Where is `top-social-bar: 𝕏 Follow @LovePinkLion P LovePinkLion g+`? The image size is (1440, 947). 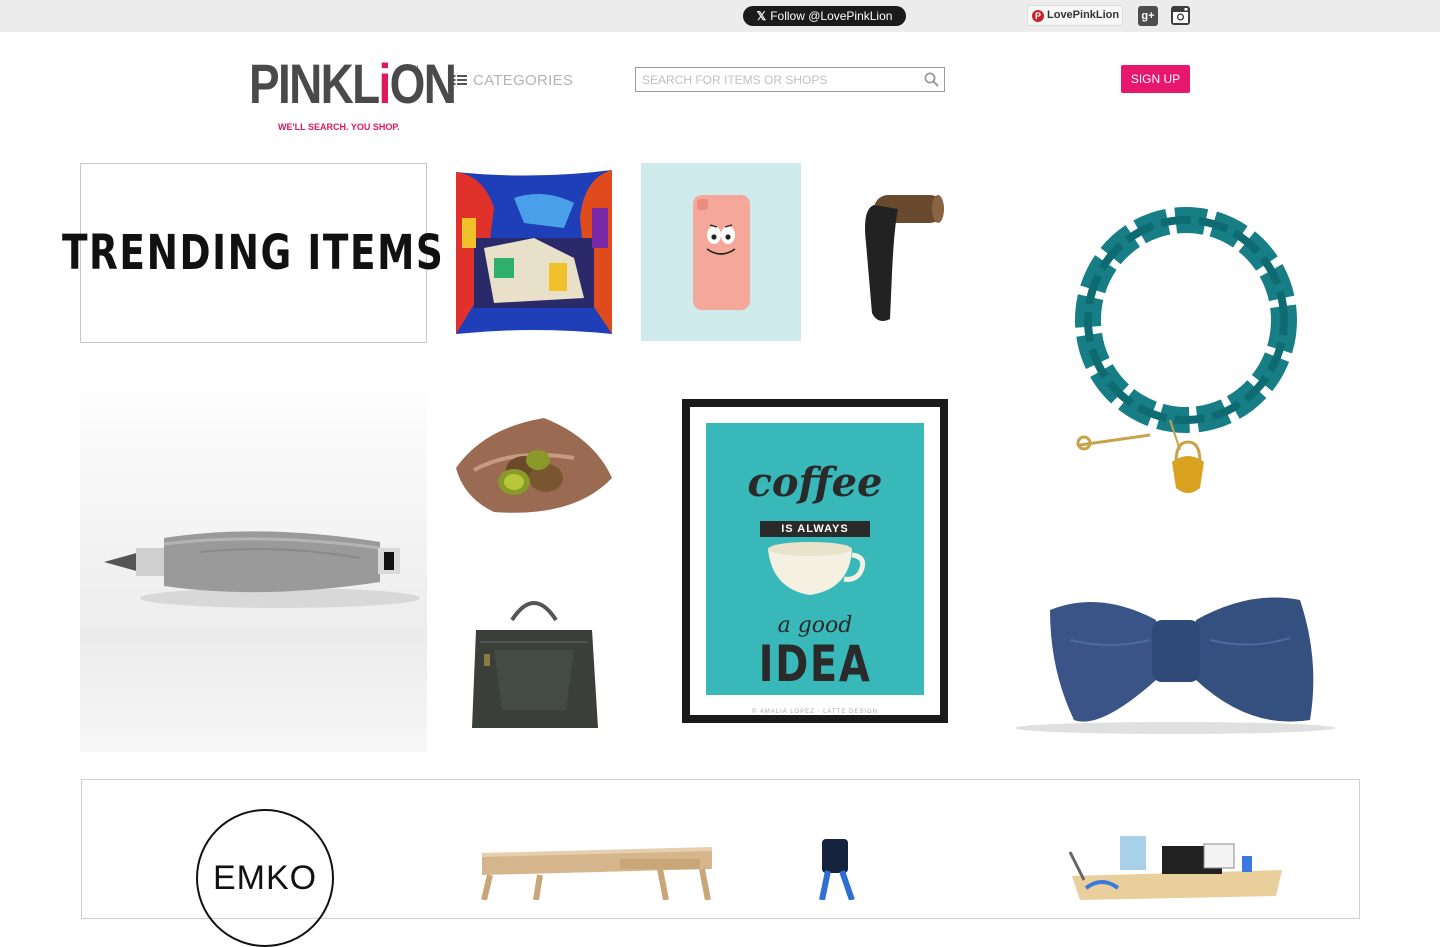 top-social-bar: 𝕏 Follow @LovePinkLion P LovePinkLion g+ is located at coordinates (720, 16).